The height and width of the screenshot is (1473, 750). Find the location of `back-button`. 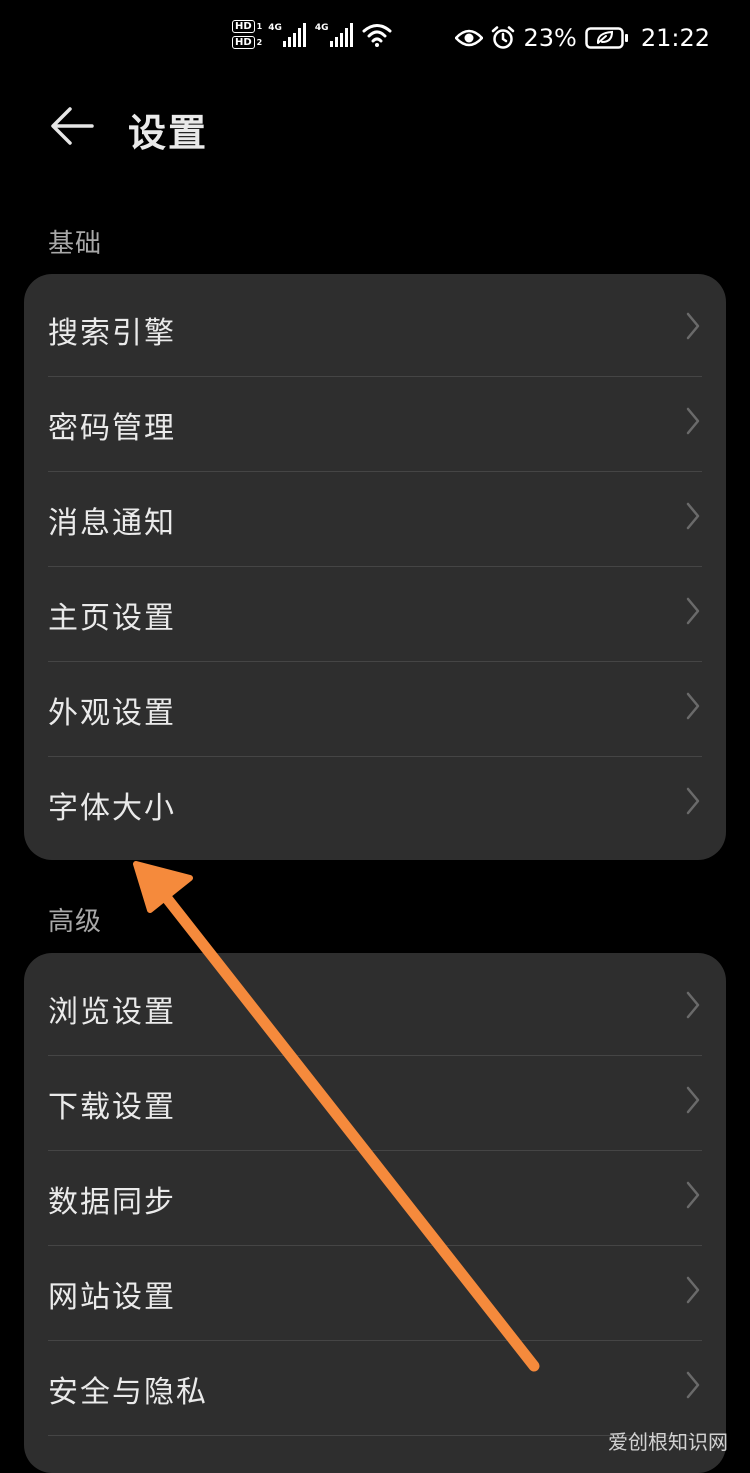

back-button is located at coordinates (72, 126).